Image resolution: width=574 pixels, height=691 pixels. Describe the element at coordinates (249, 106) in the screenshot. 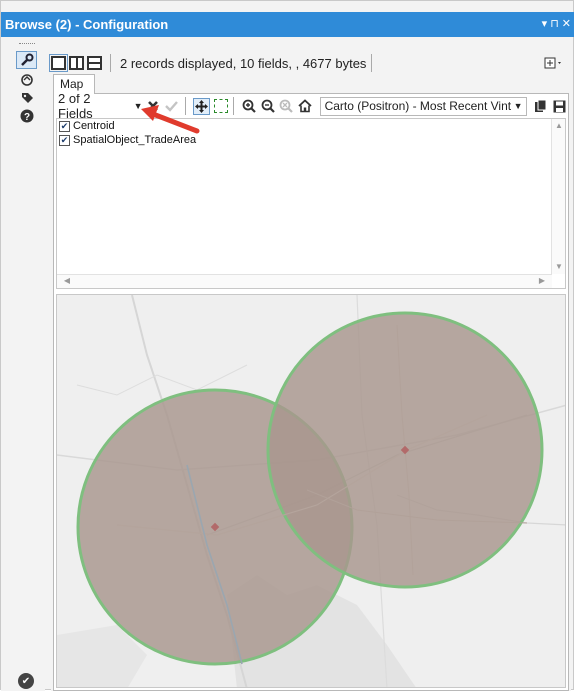

I see `zoom-in-icon` at that location.